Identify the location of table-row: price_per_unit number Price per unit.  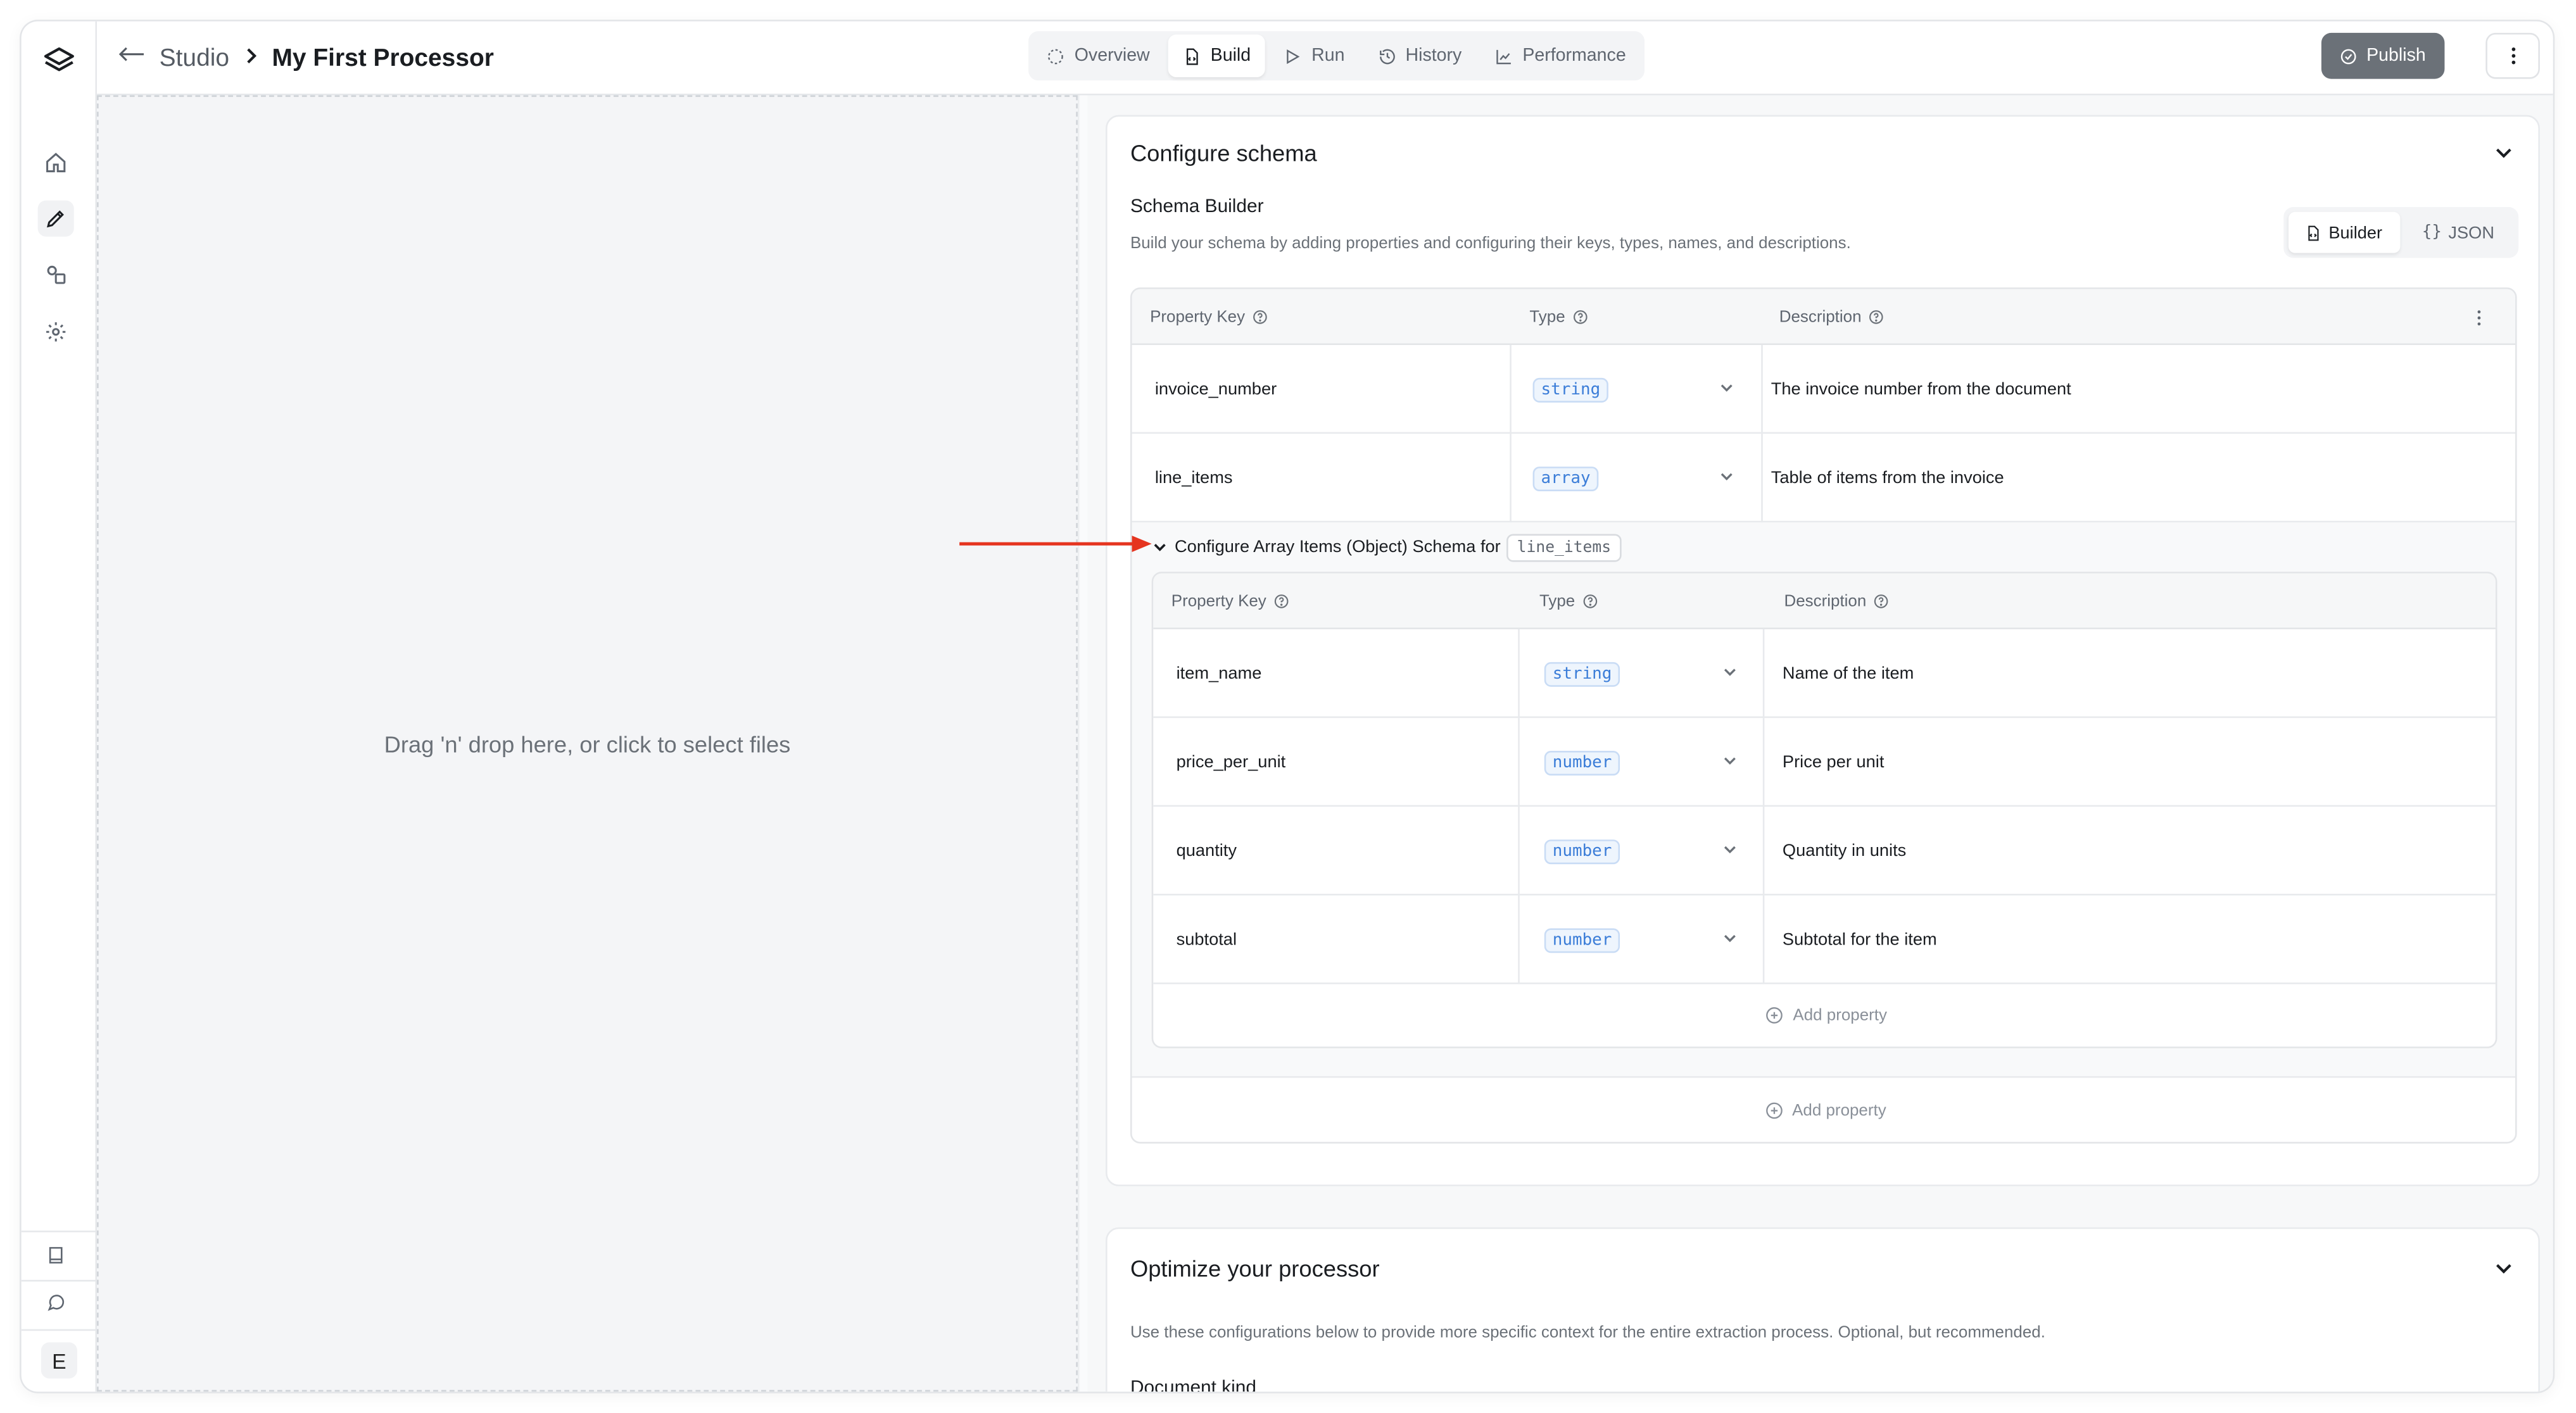
(1824, 763).